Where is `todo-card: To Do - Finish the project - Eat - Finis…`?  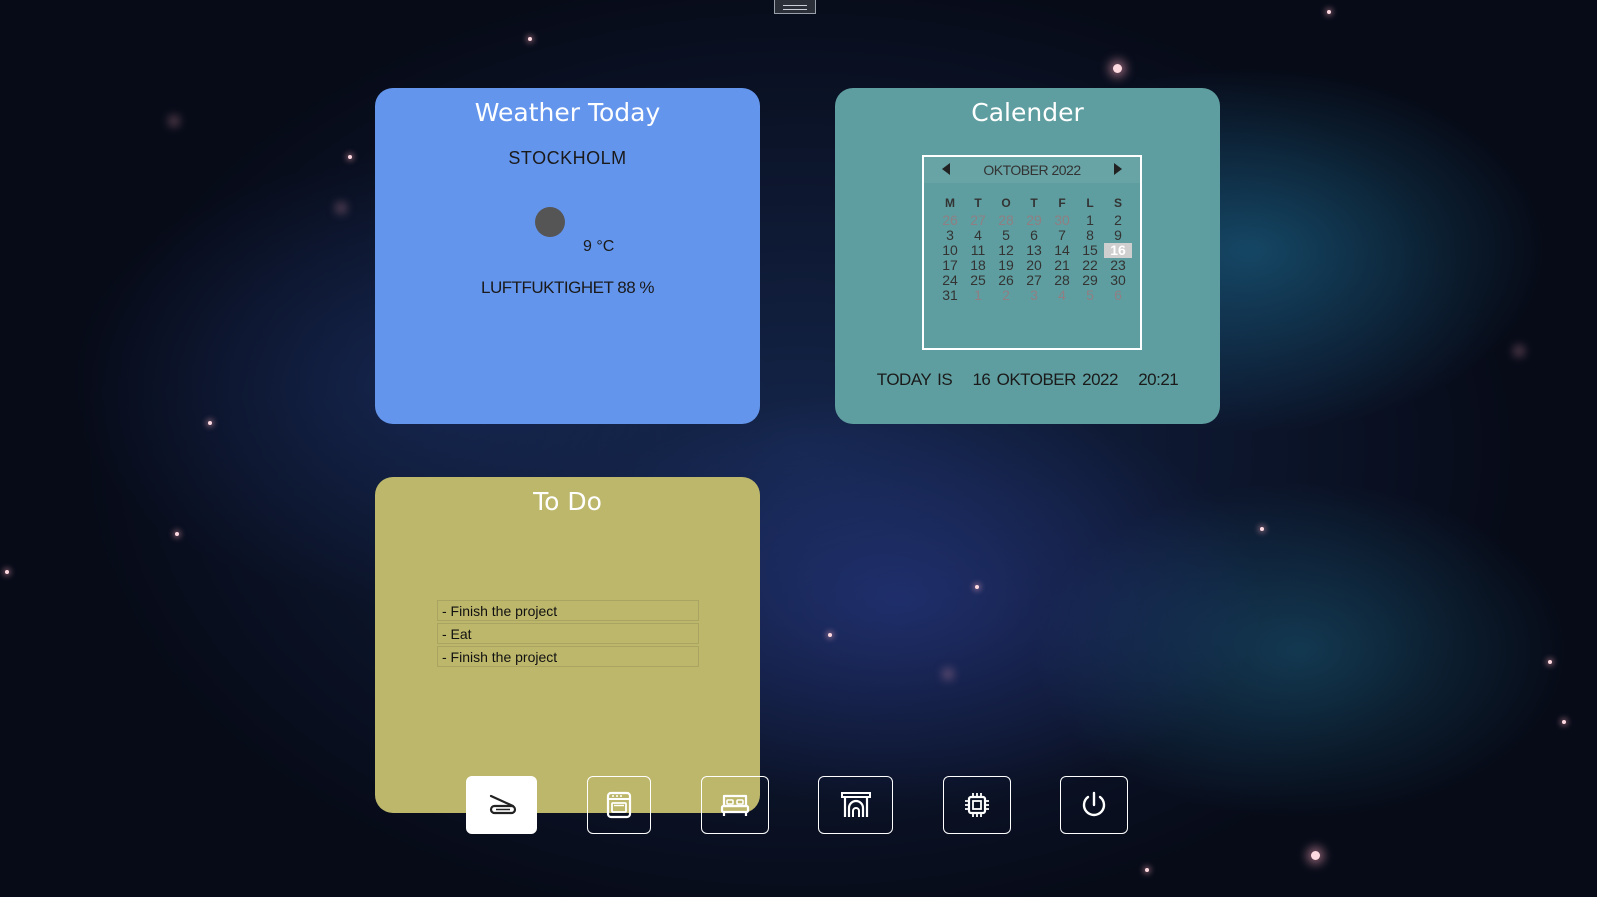
todo-card: To Do - Finish the project - Eat - Finis… is located at coordinates (567, 645).